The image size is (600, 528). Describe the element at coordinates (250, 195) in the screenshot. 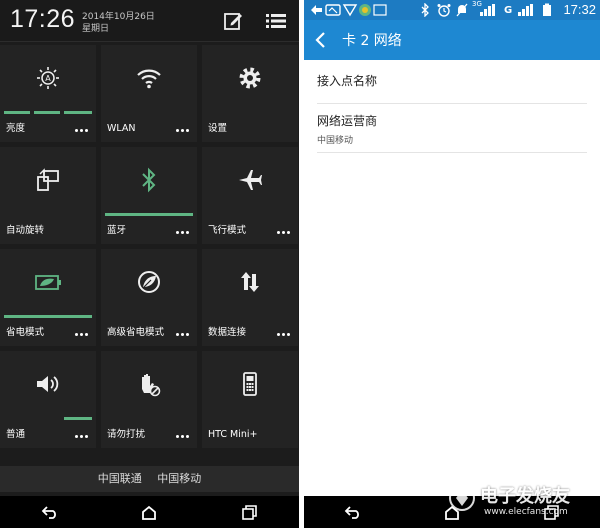

I see `tile-airplane-mode: 飞行模式` at that location.